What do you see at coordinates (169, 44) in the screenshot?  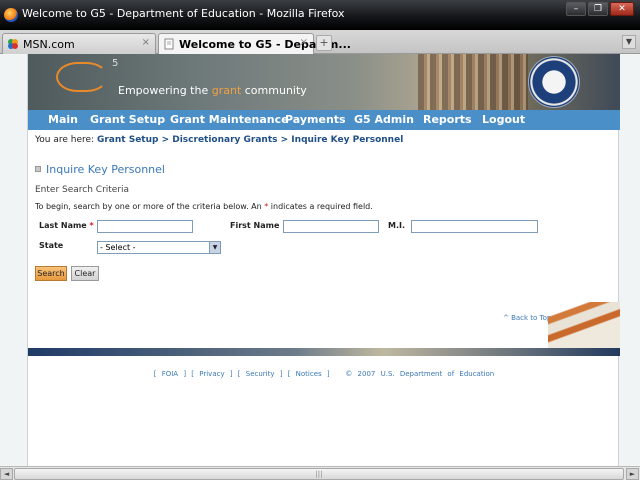 I see `page-favicon-icon` at bounding box center [169, 44].